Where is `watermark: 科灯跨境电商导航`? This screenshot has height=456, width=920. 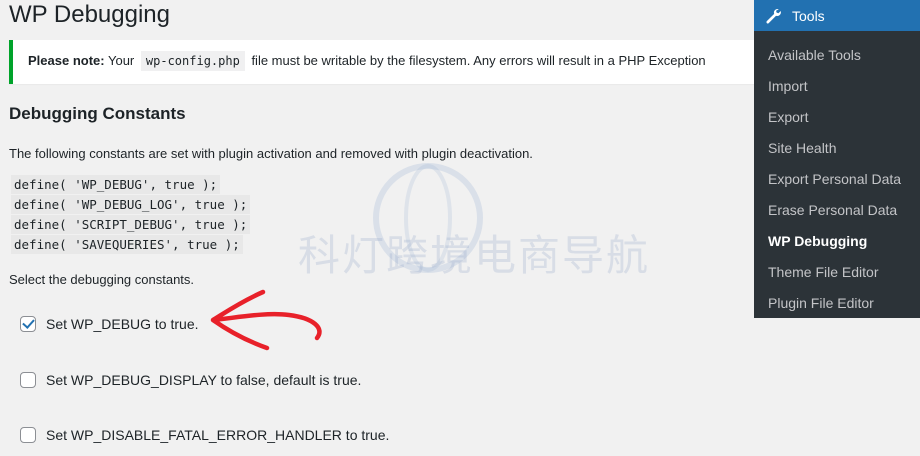 watermark: 科灯跨境电商导航 is located at coordinates (478, 220).